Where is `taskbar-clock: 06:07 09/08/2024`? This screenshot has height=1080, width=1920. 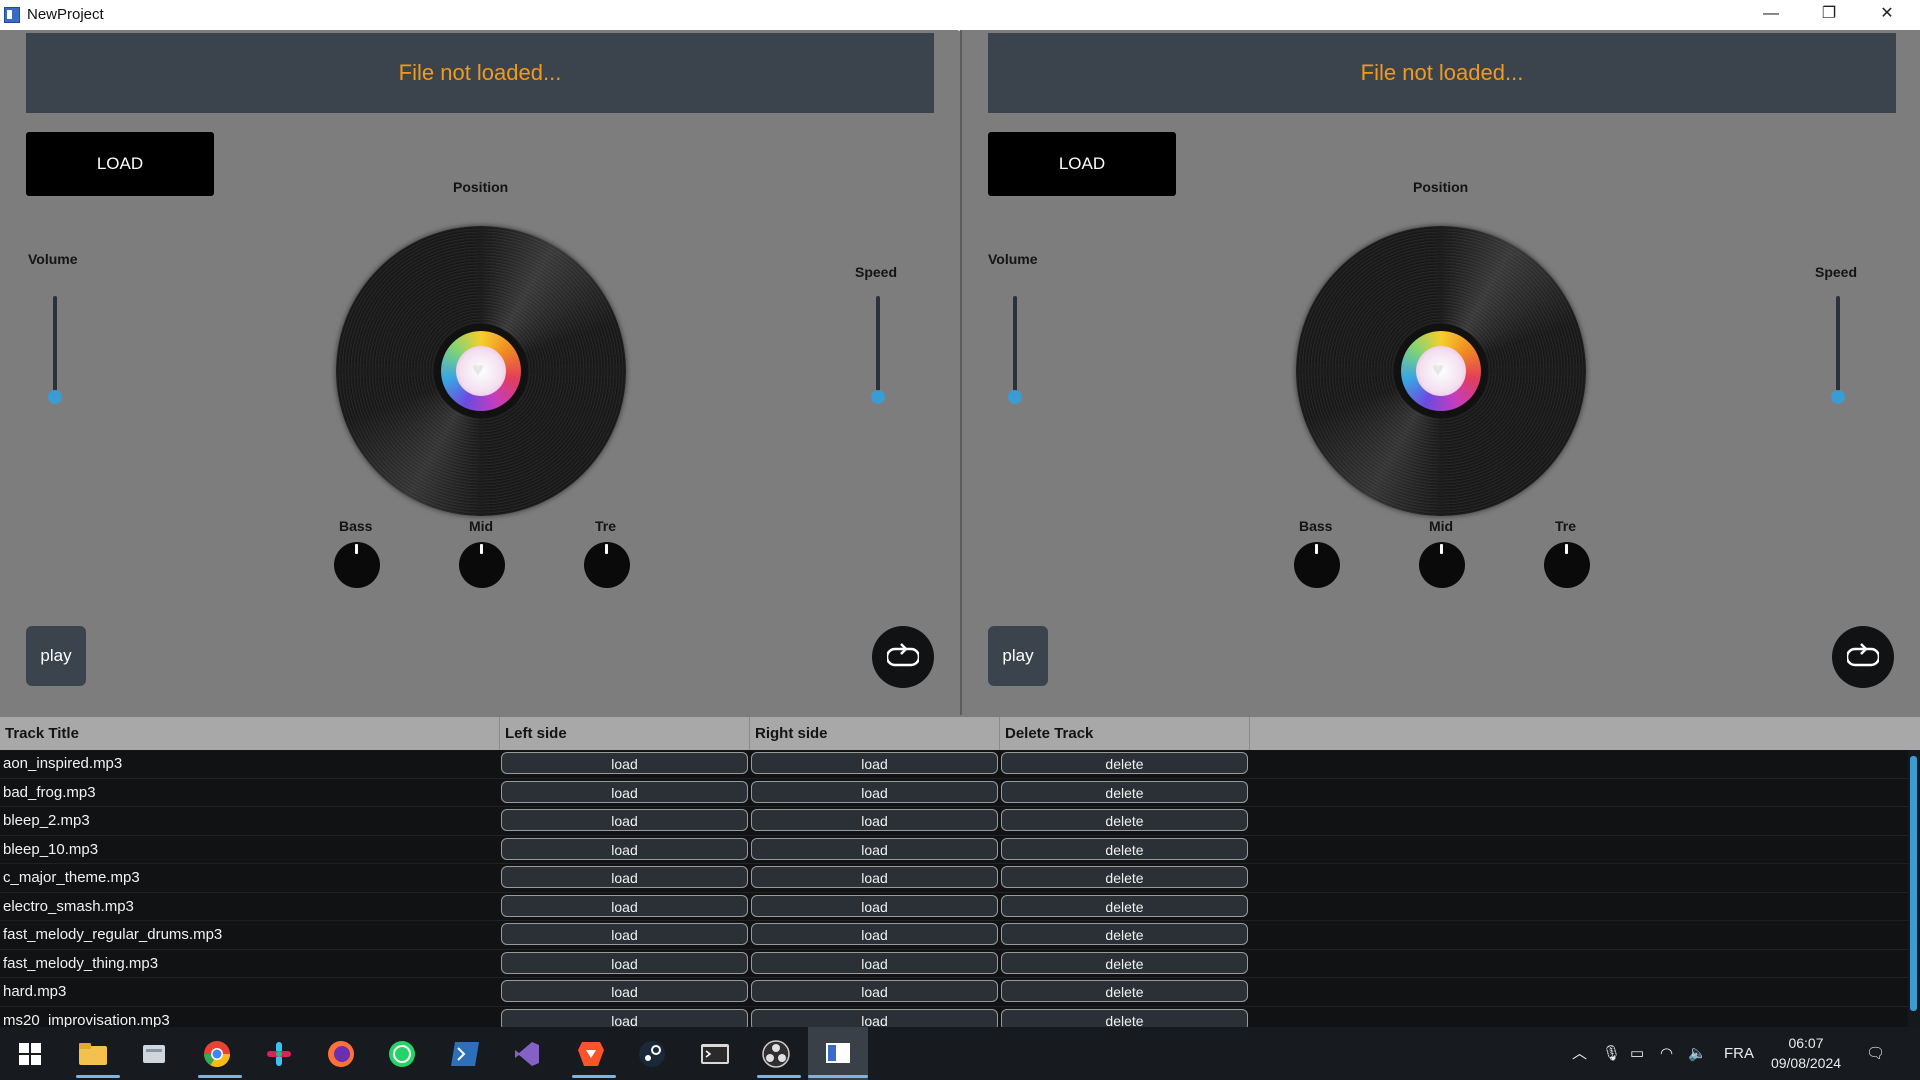
taskbar-clock: 06:07 09/08/2024 is located at coordinates (1806, 1053).